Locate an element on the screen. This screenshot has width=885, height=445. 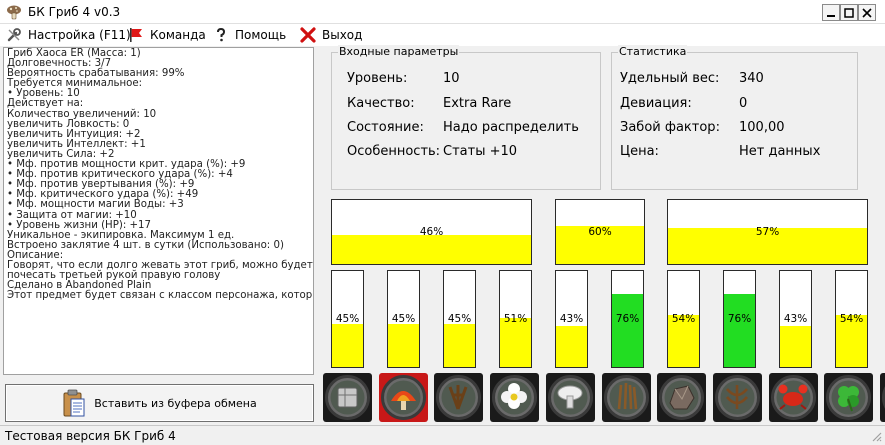
white-flower-icon is located at coordinates (515, 397).